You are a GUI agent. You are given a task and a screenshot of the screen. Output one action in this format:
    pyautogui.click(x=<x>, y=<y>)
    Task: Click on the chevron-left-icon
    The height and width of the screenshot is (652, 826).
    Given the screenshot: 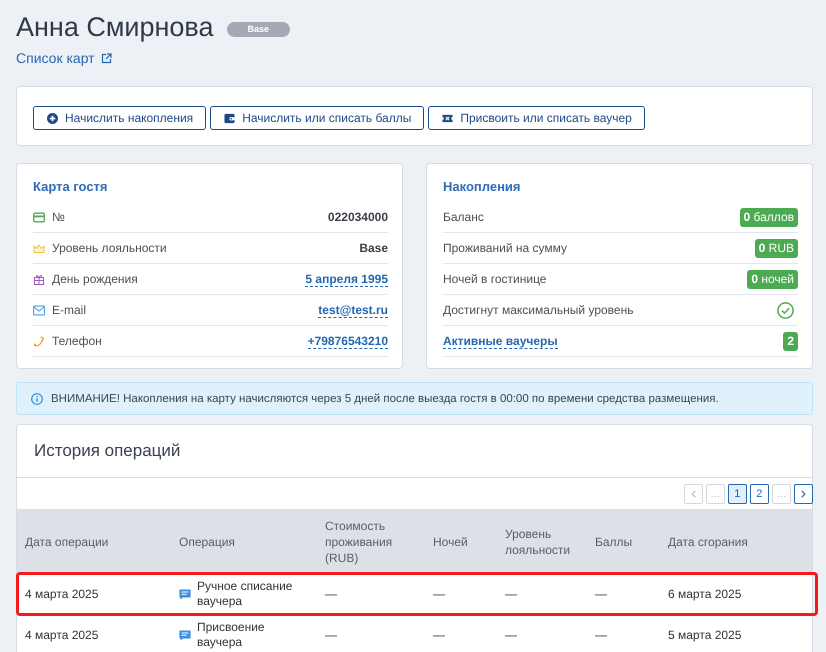 What is the action you would take?
    pyautogui.click(x=693, y=494)
    